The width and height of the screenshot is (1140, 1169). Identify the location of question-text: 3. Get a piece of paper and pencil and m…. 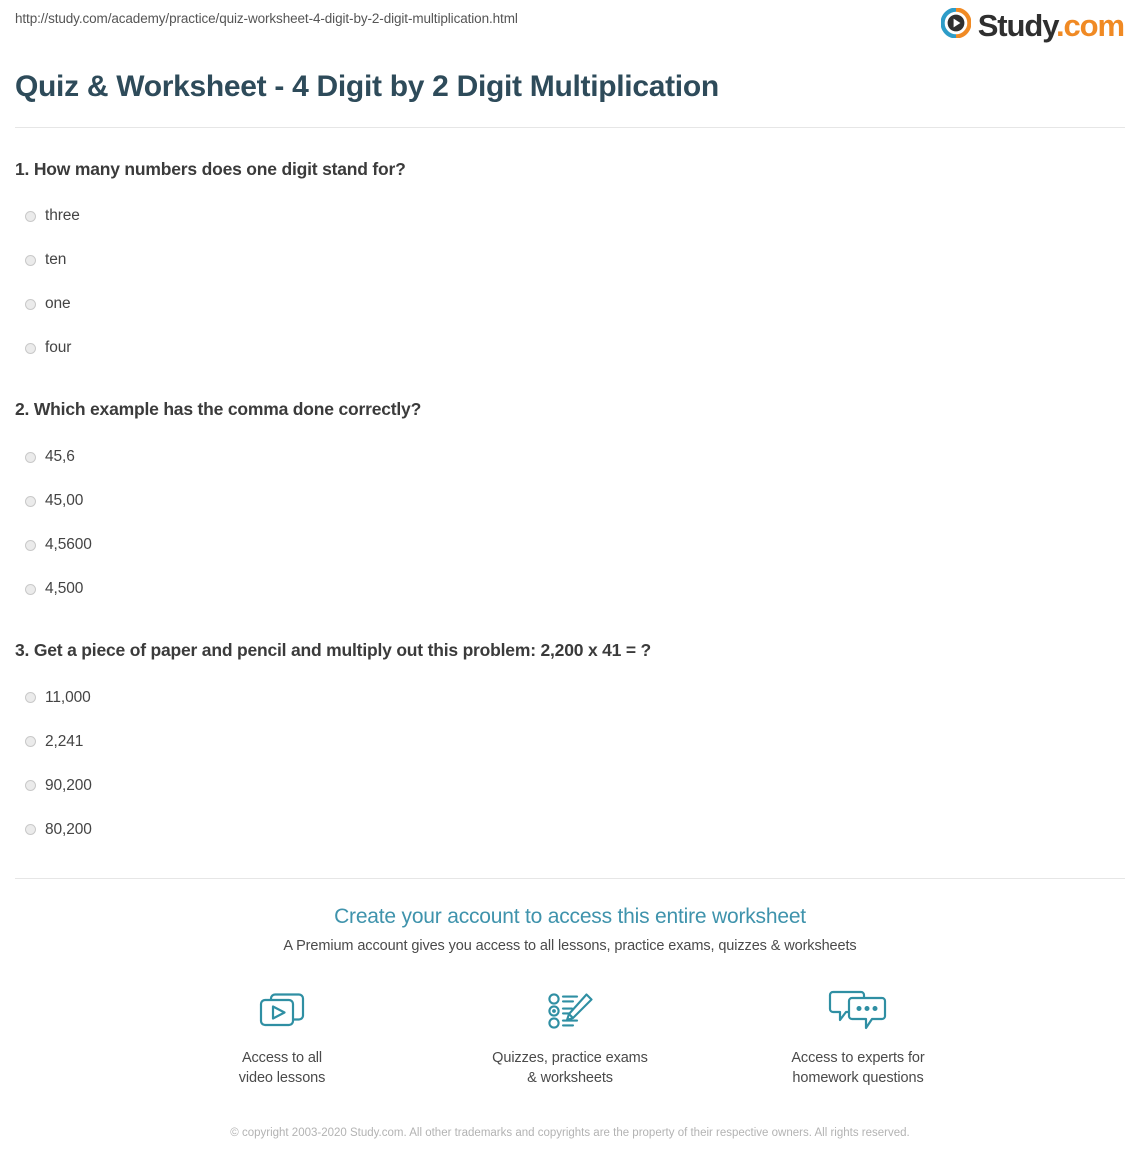
(333, 650).